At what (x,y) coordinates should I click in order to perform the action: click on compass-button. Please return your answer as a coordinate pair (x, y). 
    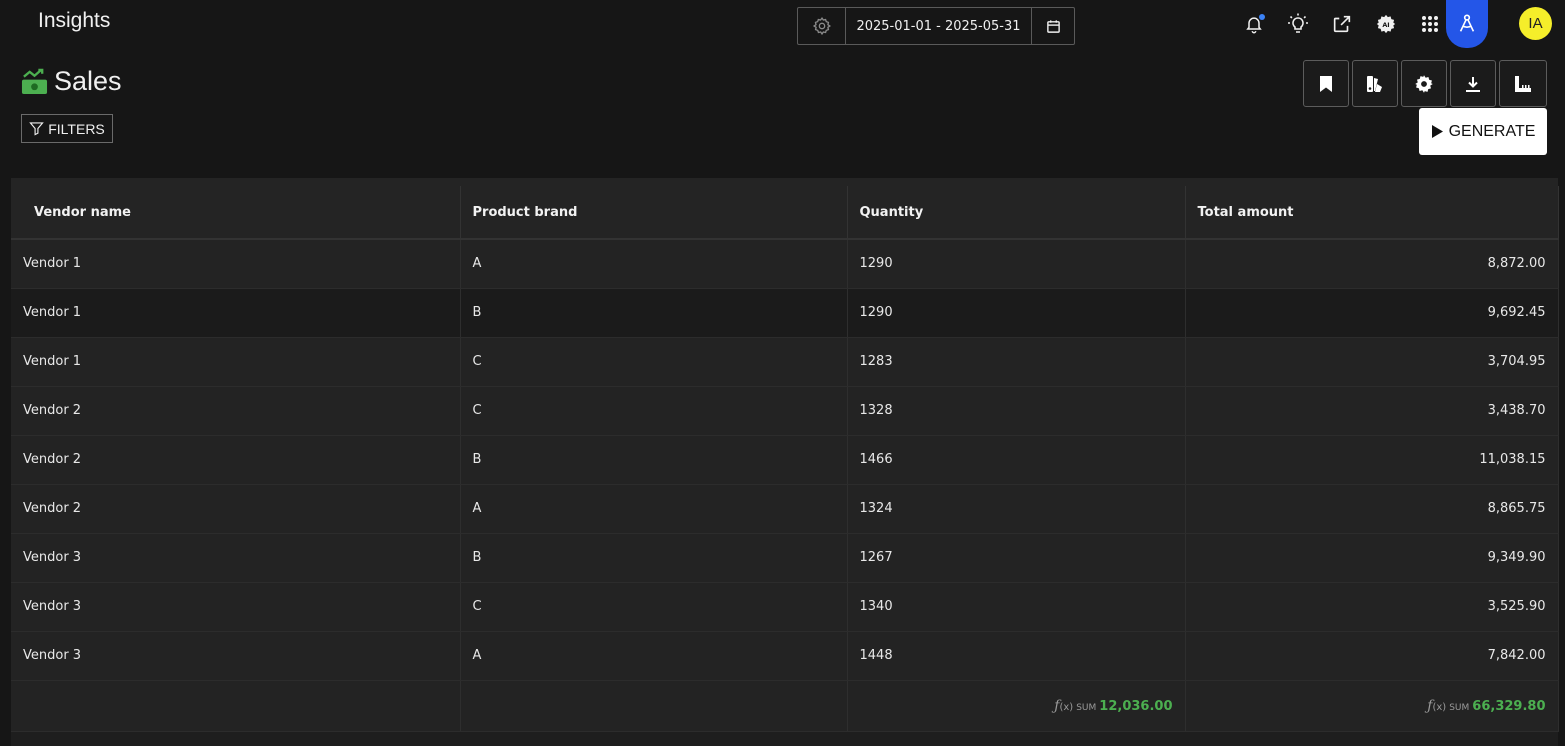
    Looking at the image, I should click on (1467, 24).